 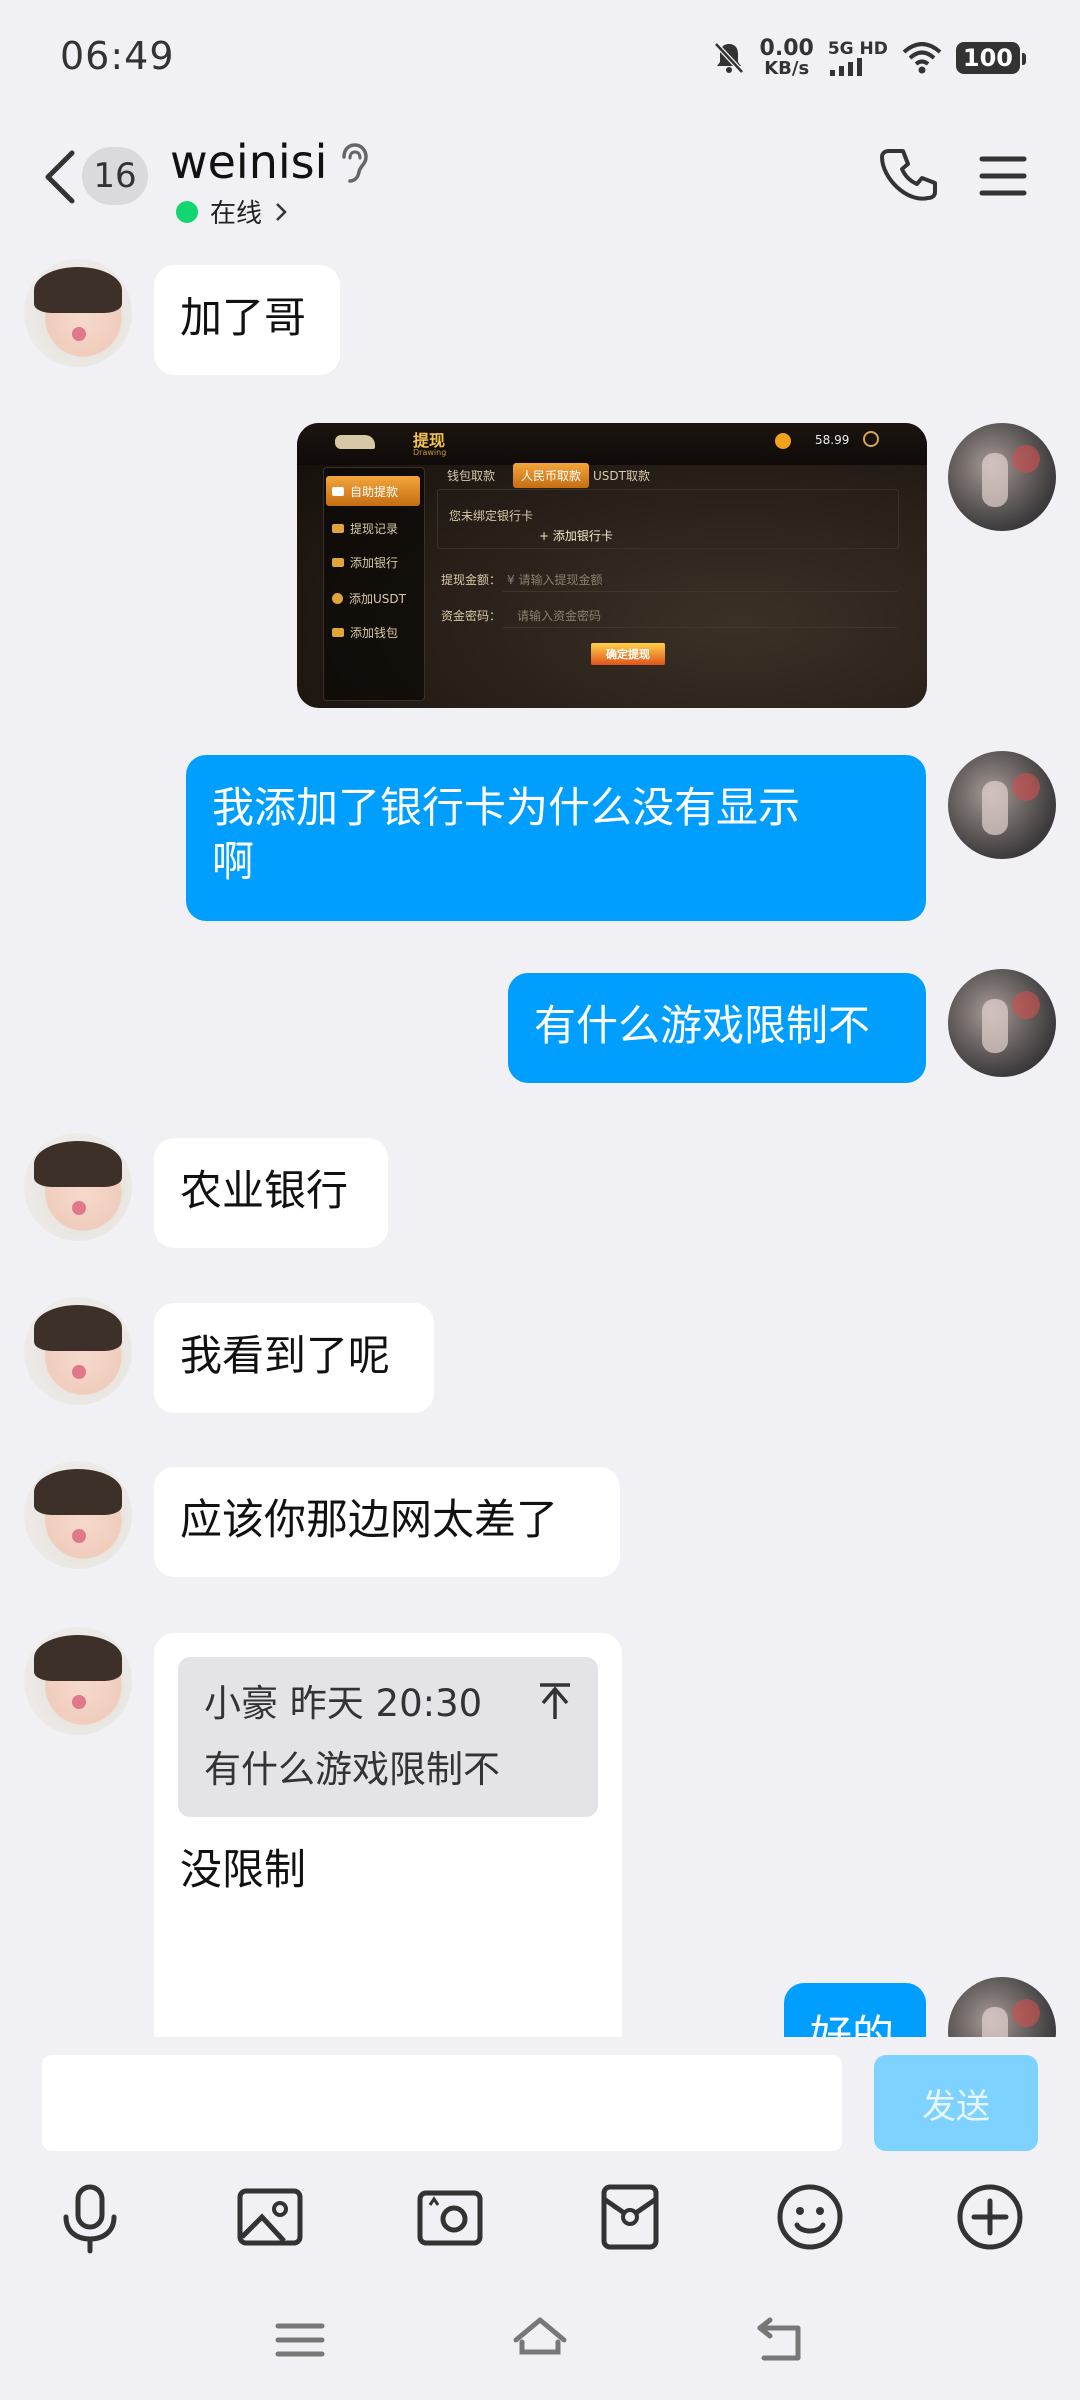 What do you see at coordinates (430, 452) in the screenshot?
I see `shot-subtitle: Drawing` at bounding box center [430, 452].